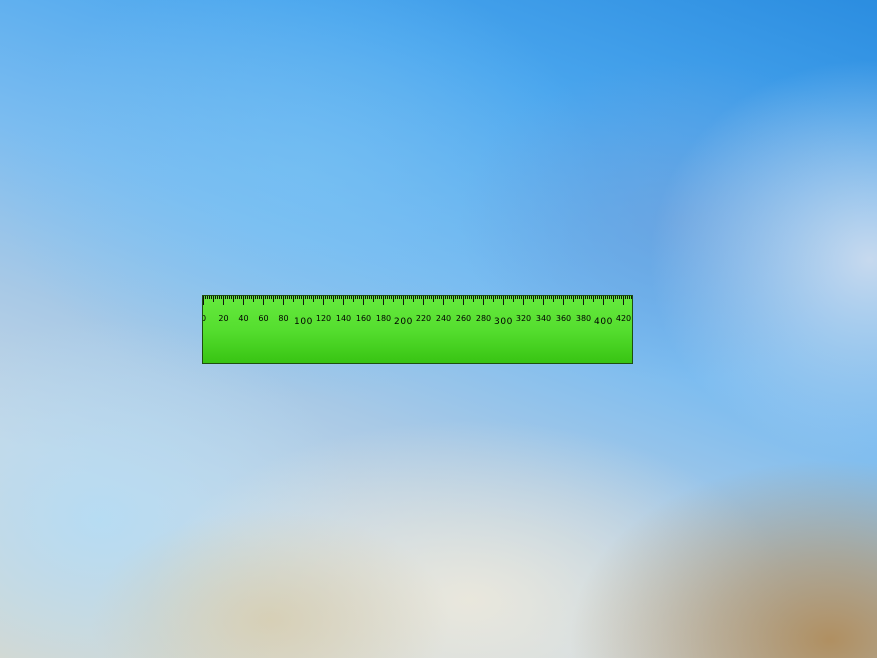  Describe the element at coordinates (483, 318) in the screenshot. I see `ruler-label: 280` at that location.